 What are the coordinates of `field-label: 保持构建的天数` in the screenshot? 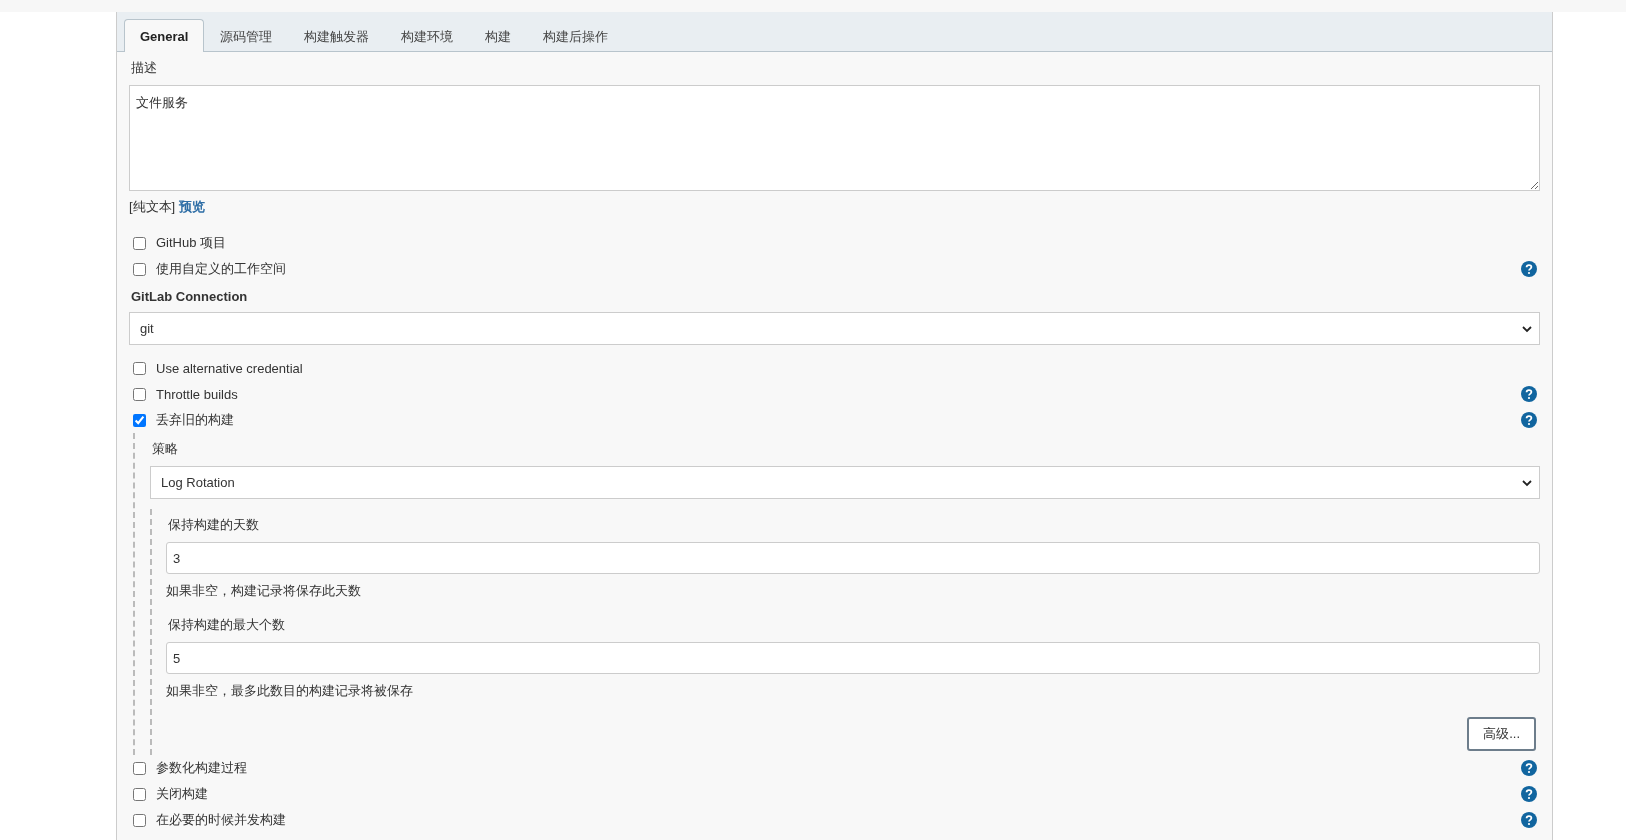 It's located at (213, 525).